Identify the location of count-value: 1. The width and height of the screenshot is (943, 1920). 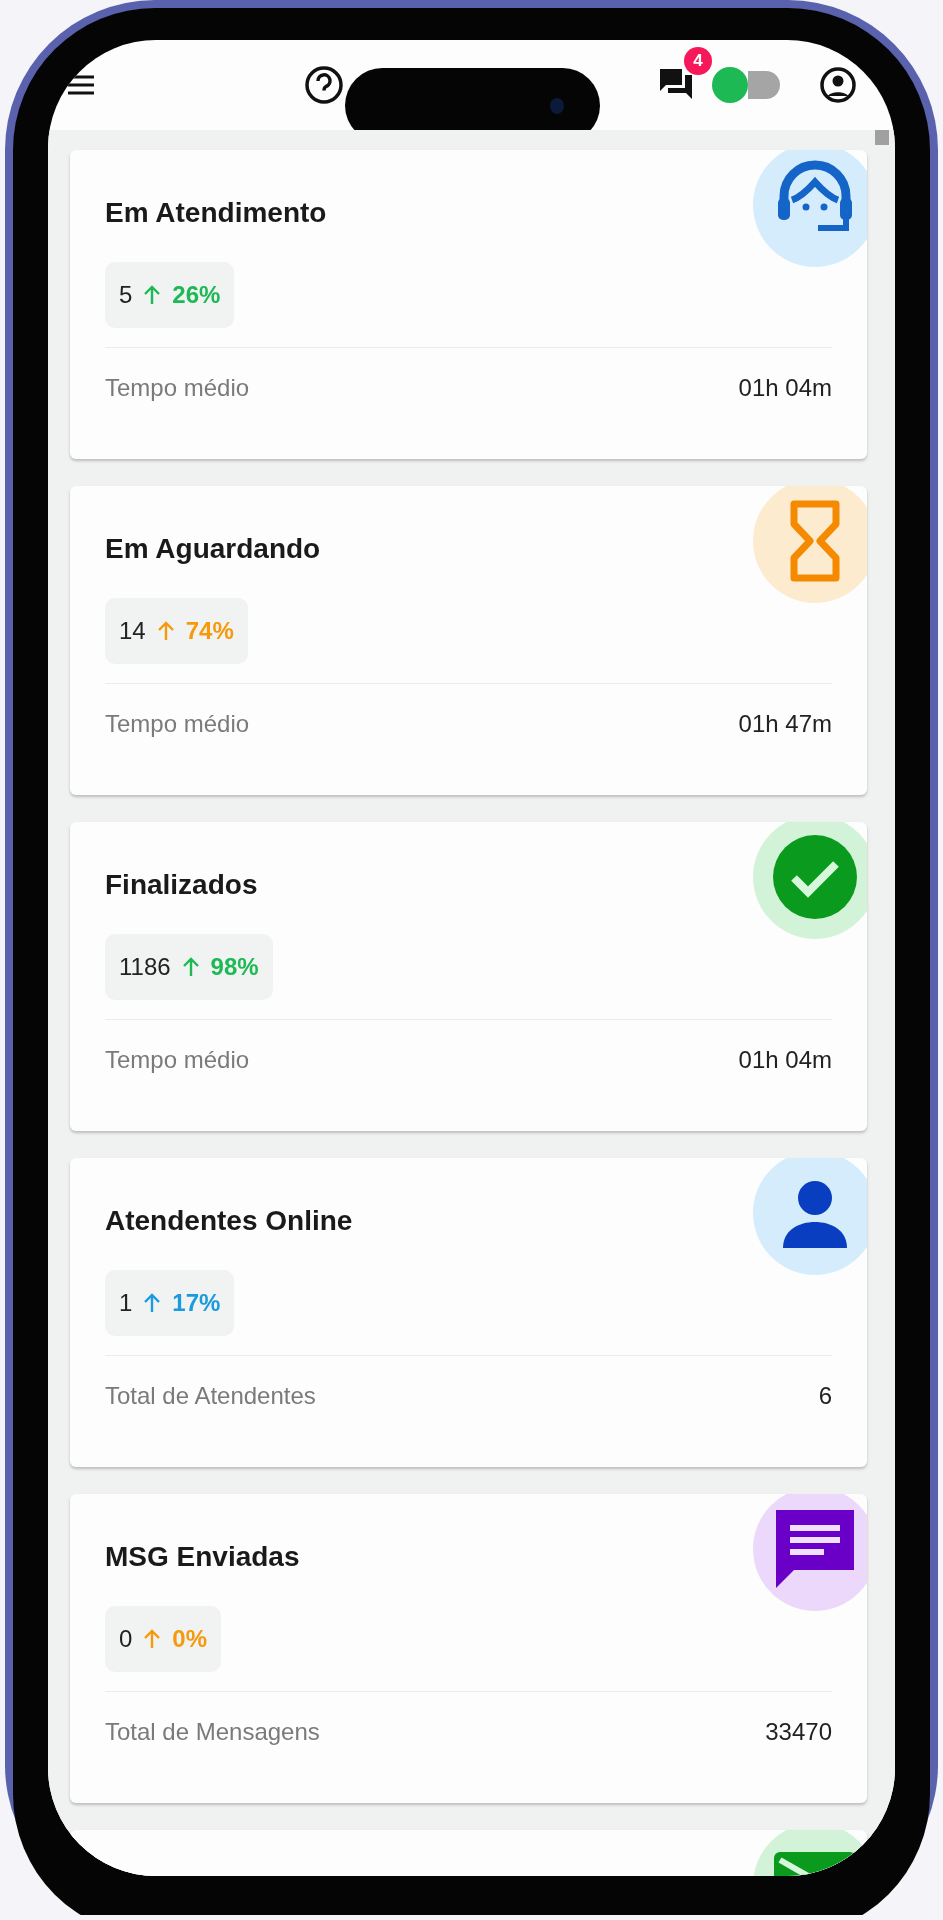
(126, 1303).